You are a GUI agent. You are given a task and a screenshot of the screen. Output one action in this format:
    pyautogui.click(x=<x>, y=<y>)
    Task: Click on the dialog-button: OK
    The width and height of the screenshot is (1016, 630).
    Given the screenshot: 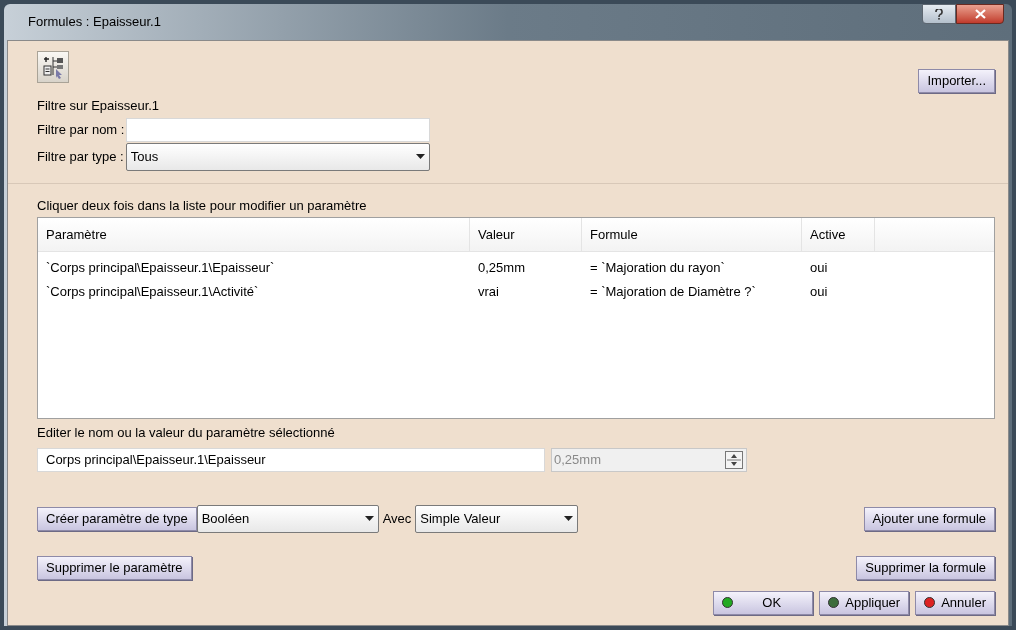 What is the action you would take?
    pyautogui.click(x=763, y=602)
    